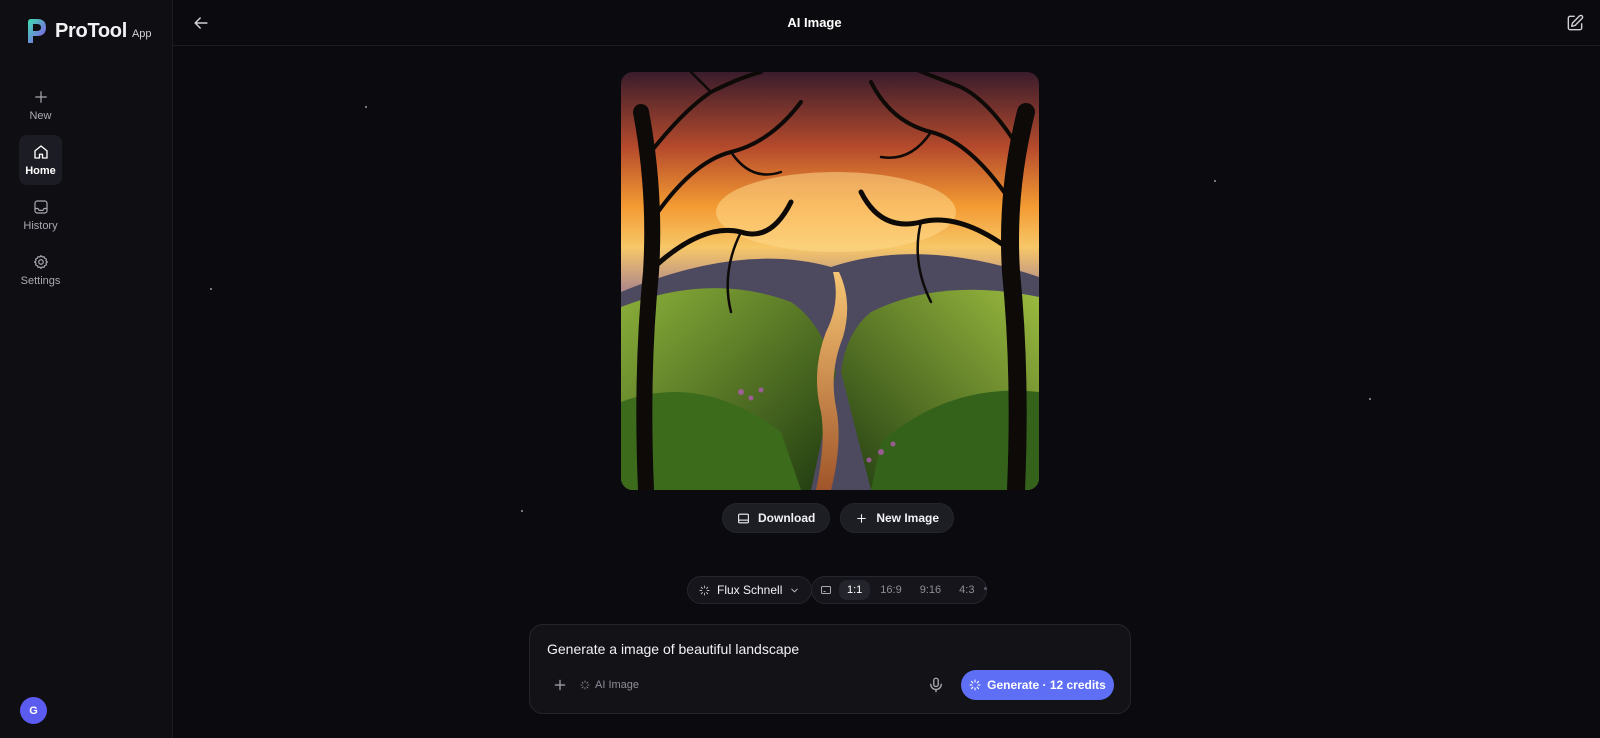 Image resolution: width=1600 pixels, height=738 pixels. Describe the element at coordinates (40, 226) in the screenshot. I see `sidebar-item-label: History` at that location.